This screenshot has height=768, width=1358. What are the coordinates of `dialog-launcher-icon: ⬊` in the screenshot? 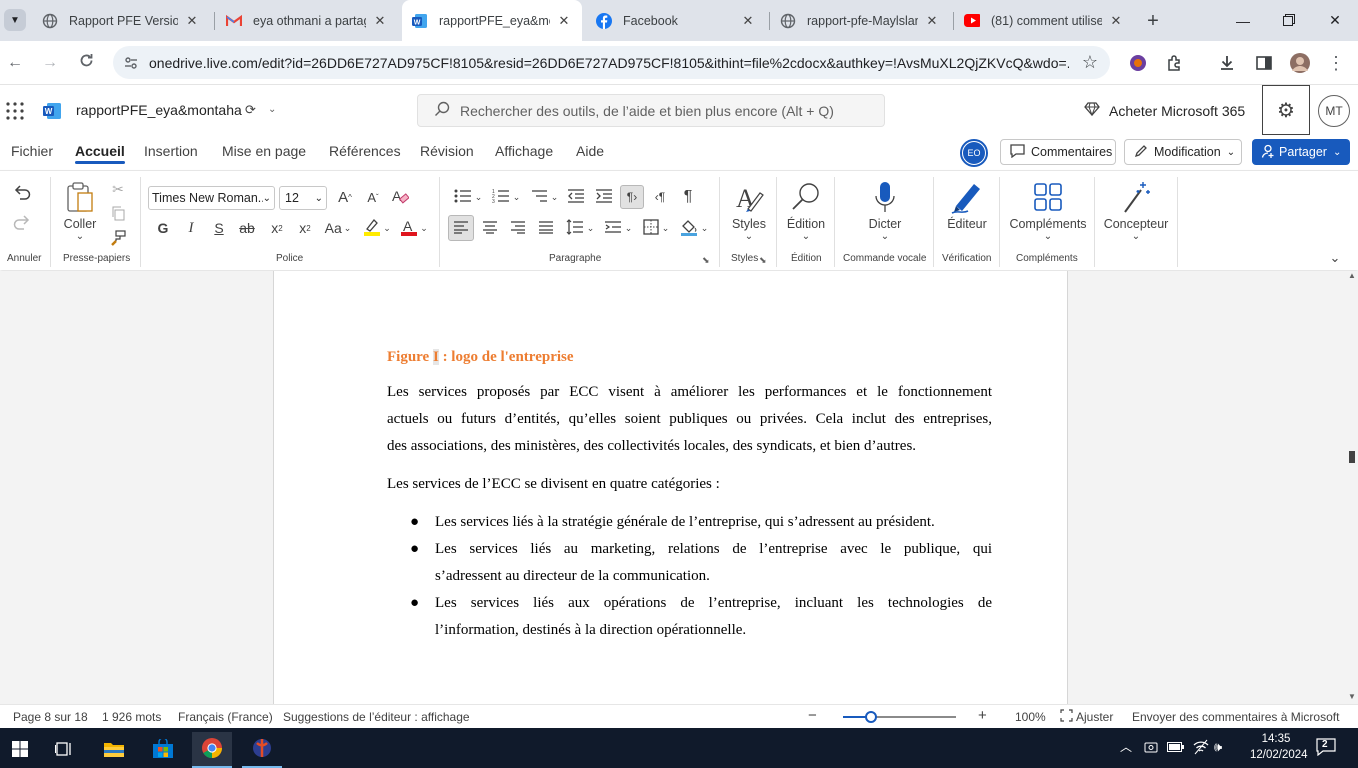 It's located at (763, 260).